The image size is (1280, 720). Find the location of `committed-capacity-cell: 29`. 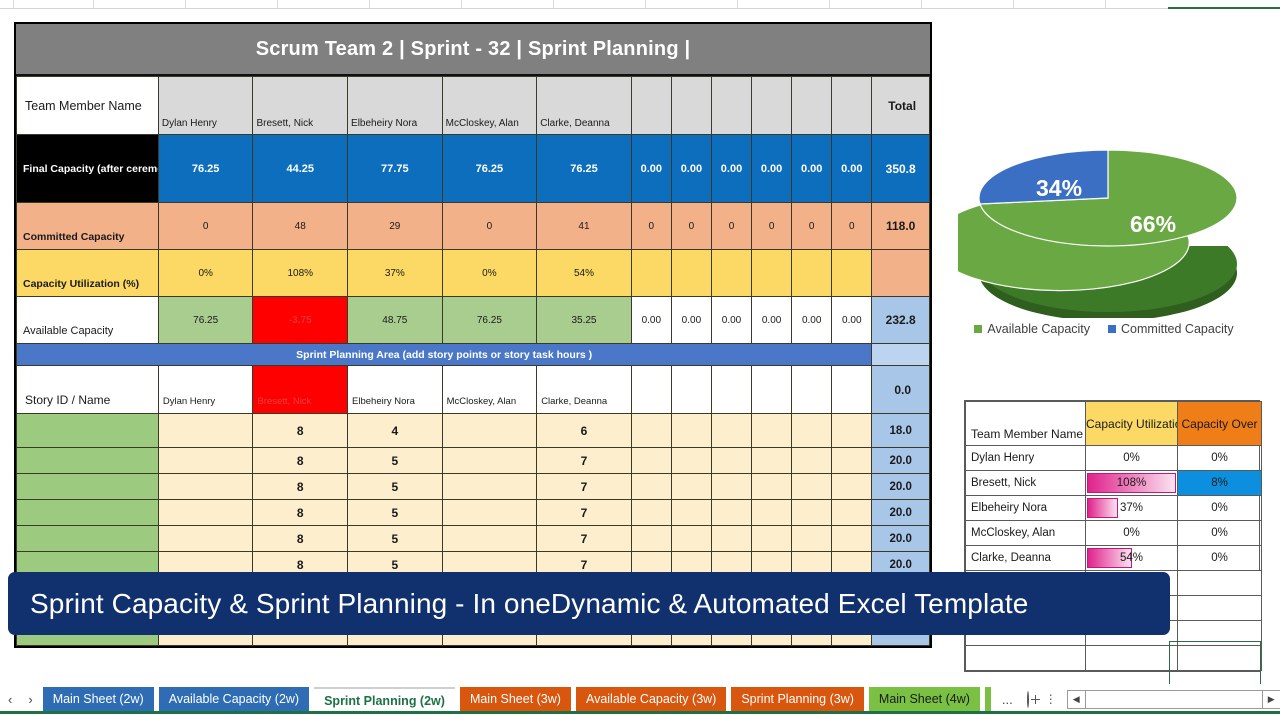

committed-capacity-cell: 29 is located at coordinates (395, 226).